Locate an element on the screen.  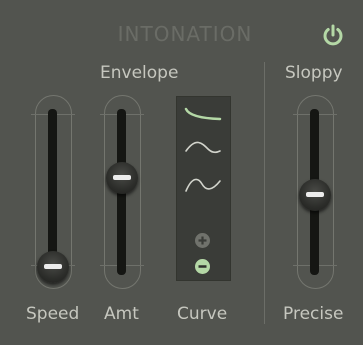
precise-label: Precise is located at coordinates (313, 314).